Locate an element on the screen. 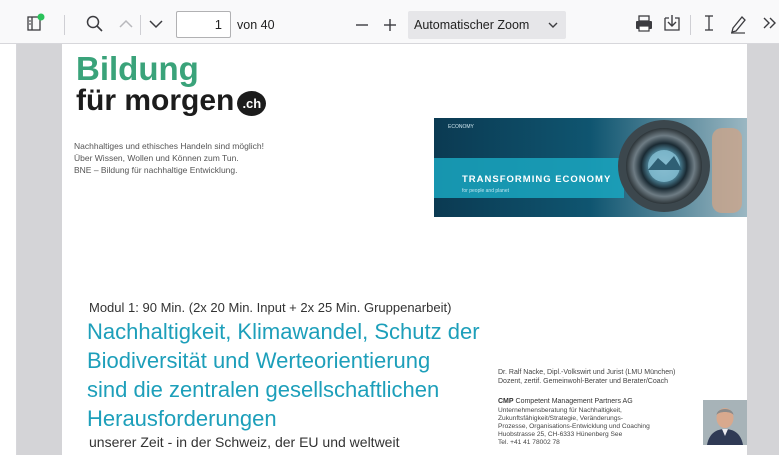 Image resolution: width=779 pixels, height=455 pixels. company-fullname: Competent Management Partners AG is located at coordinates (574, 401).